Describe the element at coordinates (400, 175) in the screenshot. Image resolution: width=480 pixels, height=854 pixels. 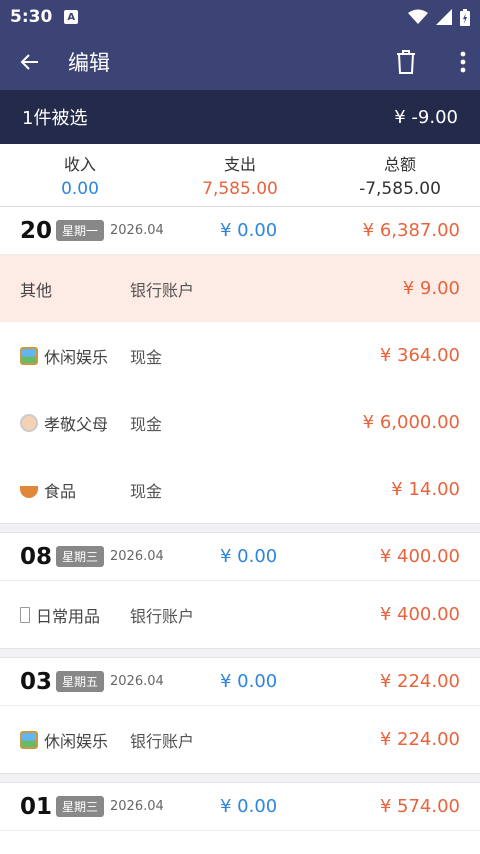
I see `total-summary: 总额 -7,585.00` at that location.